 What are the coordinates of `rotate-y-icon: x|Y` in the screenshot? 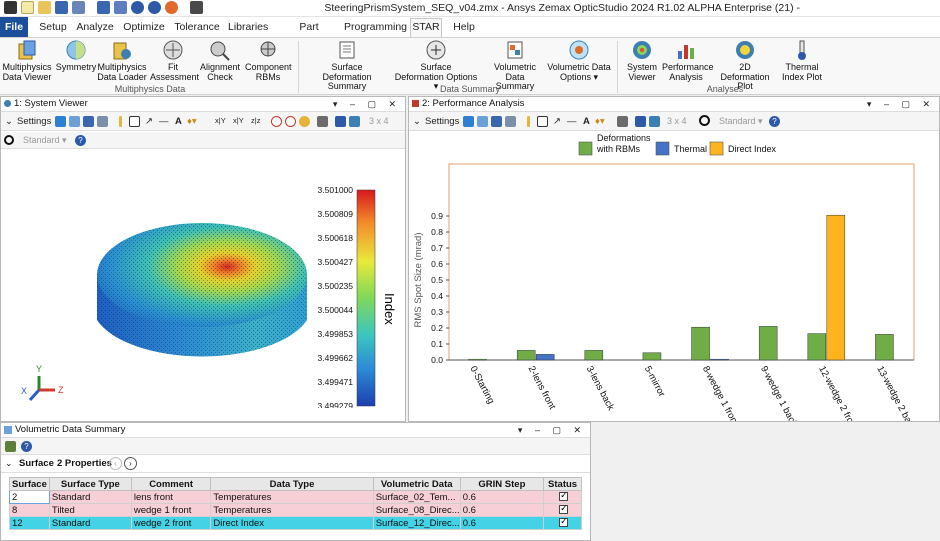 It's located at (238, 120).